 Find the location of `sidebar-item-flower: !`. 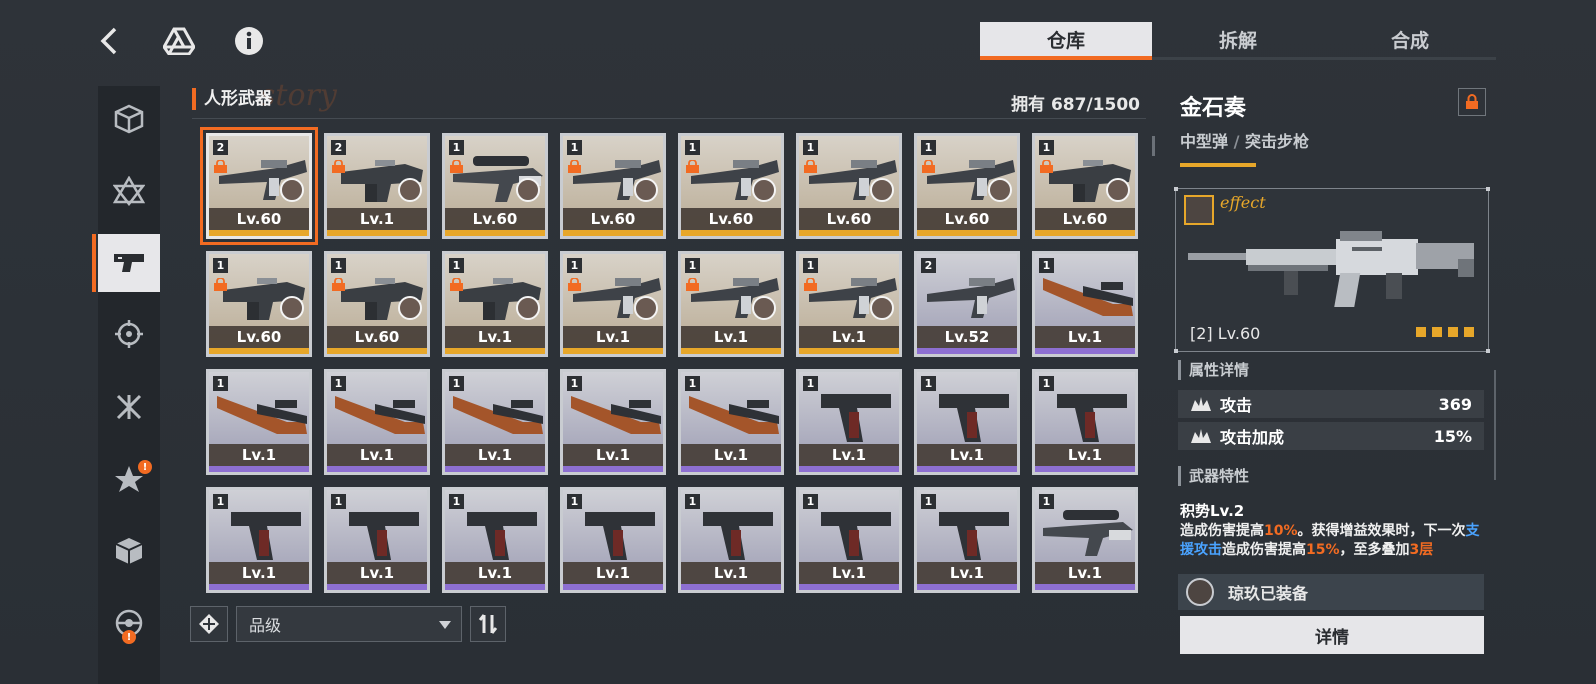

sidebar-item-flower: ! is located at coordinates (129, 479).